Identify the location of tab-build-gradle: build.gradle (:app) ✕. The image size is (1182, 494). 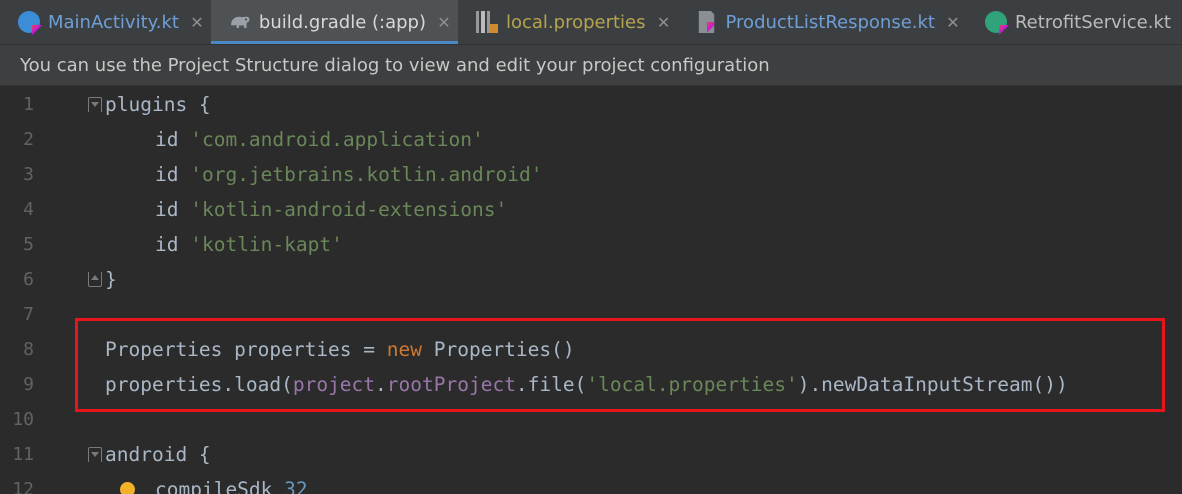
(334, 22).